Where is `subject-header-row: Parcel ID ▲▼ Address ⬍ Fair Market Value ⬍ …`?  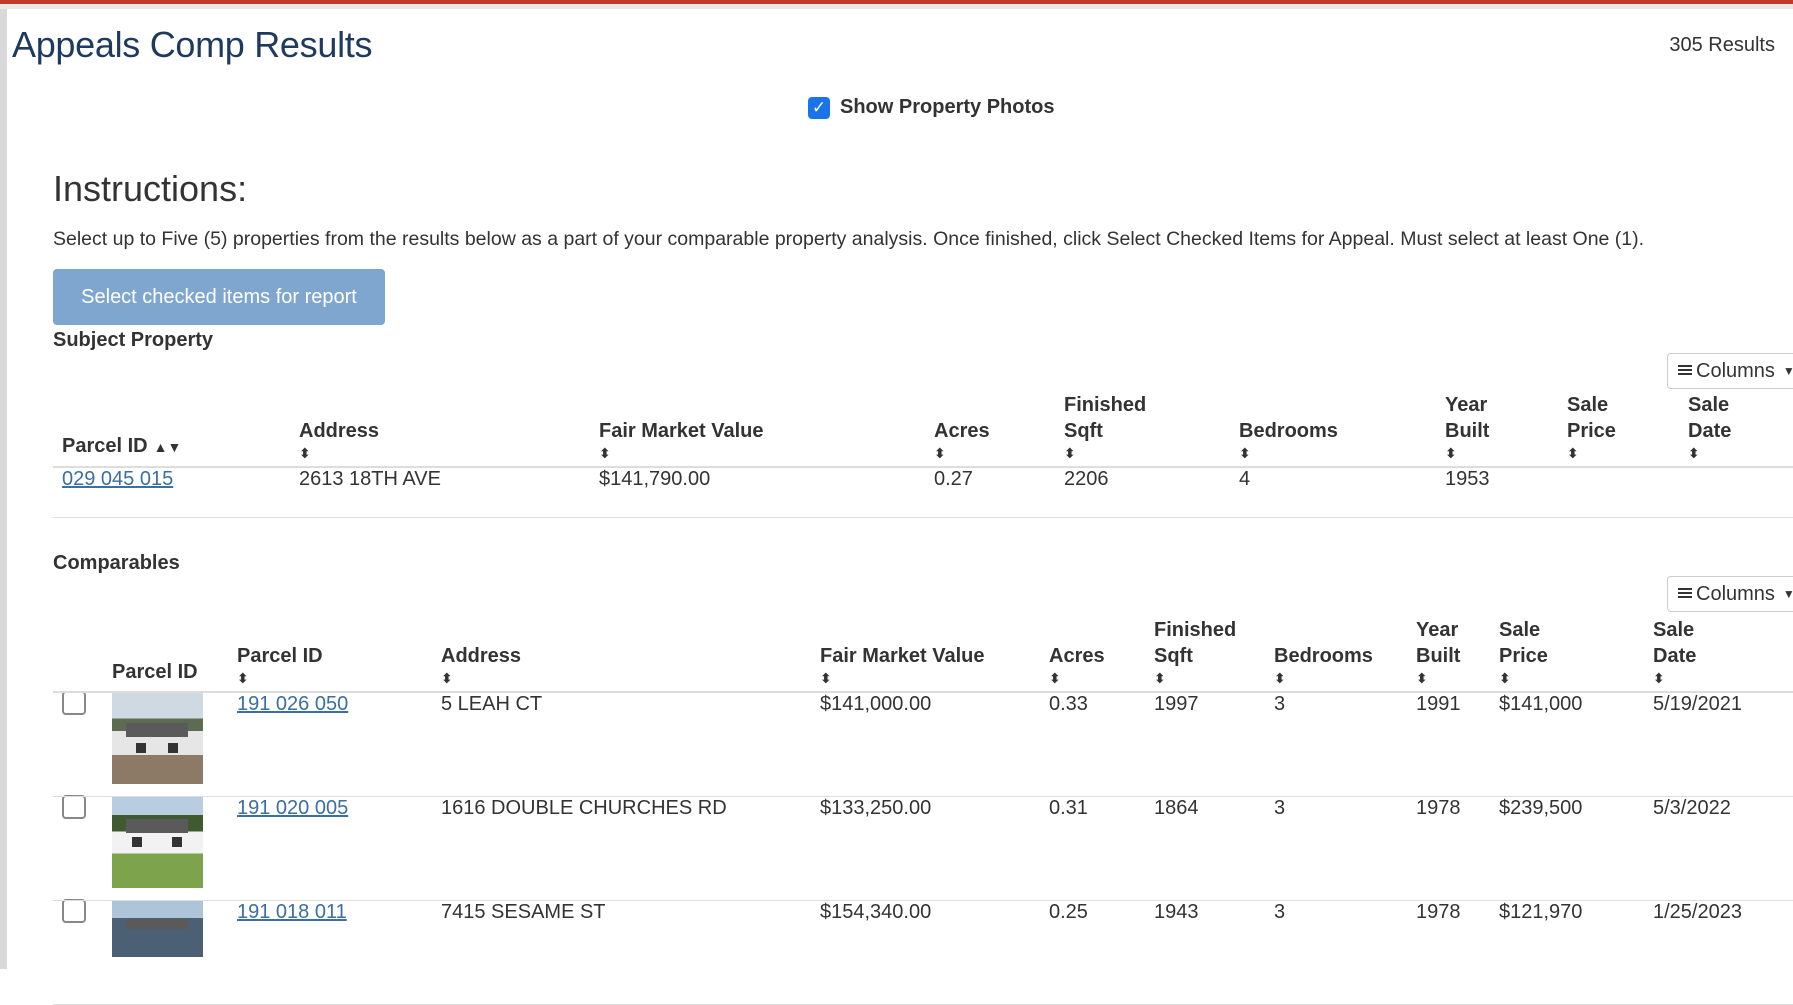 subject-header-row: Parcel ID ▲▼ Address ⬍ Fair Market Value ⬍ … is located at coordinates (923, 430).